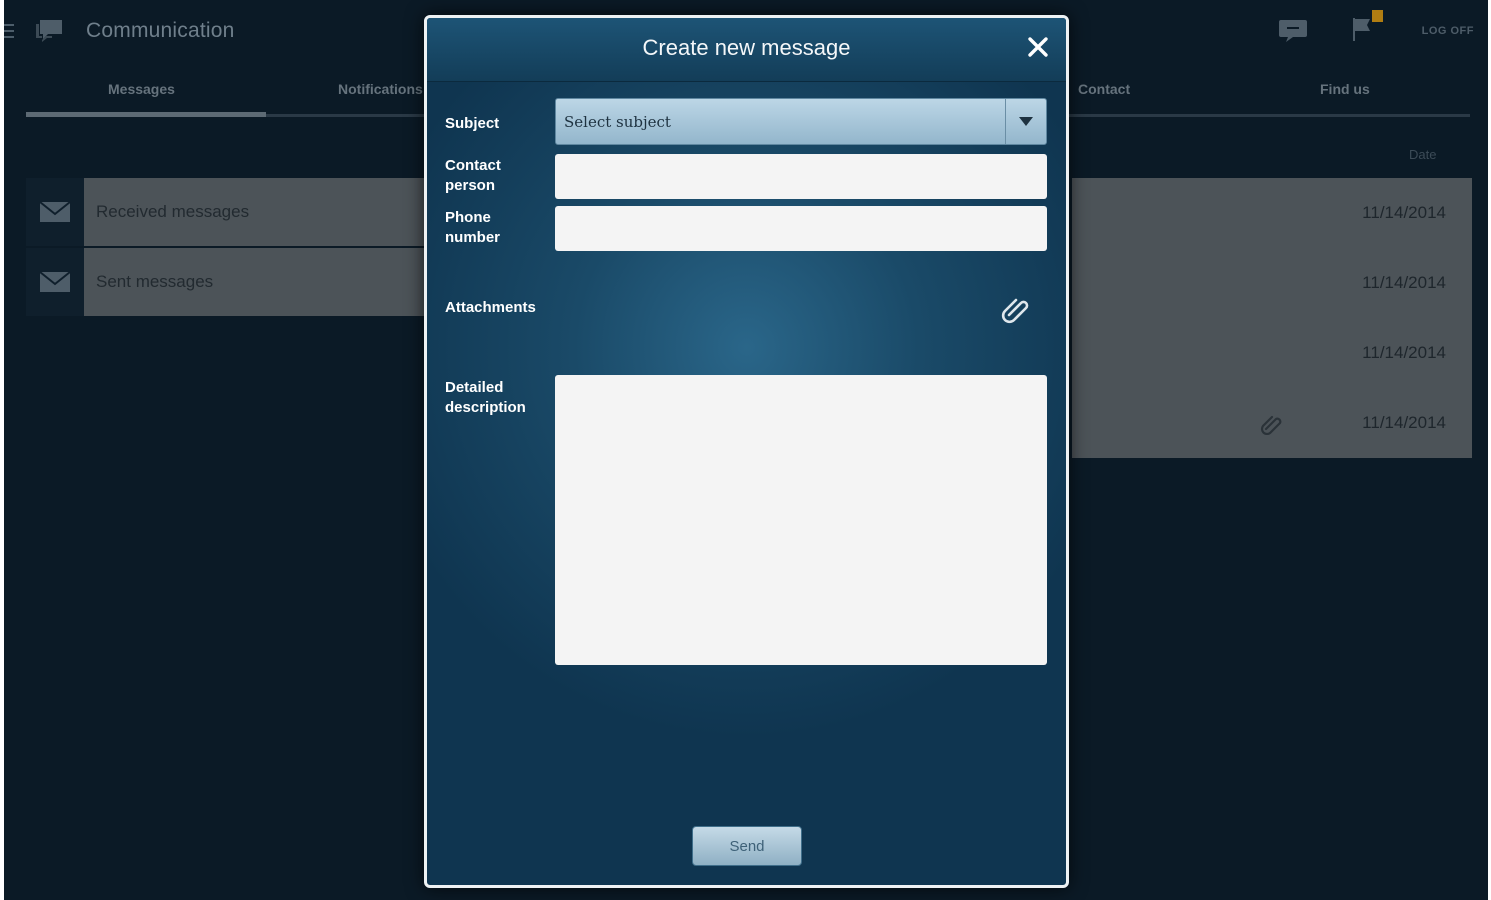  Describe the element at coordinates (747, 846) in the screenshot. I see `send-button: Send` at that location.